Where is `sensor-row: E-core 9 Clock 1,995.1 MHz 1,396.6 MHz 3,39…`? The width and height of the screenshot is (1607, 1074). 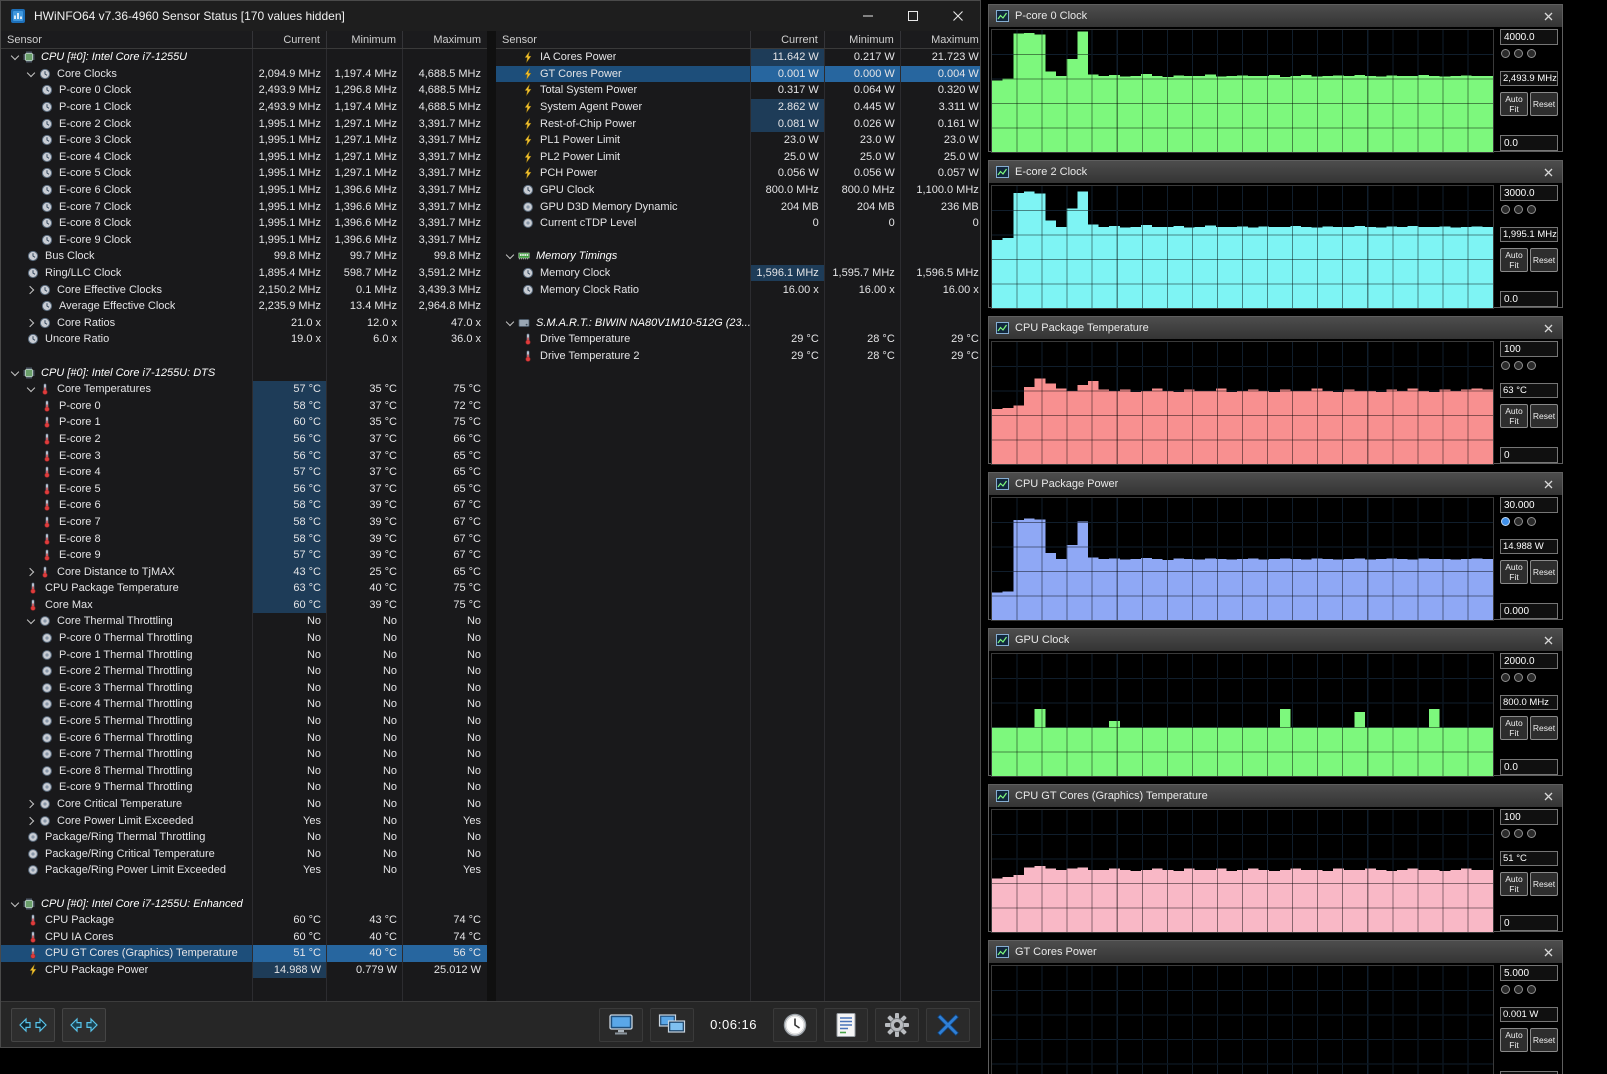
sensor-row: E-core 9 Clock 1,995.1 MHz 1,396.6 MHz 3,39… is located at coordinates (244, 240).